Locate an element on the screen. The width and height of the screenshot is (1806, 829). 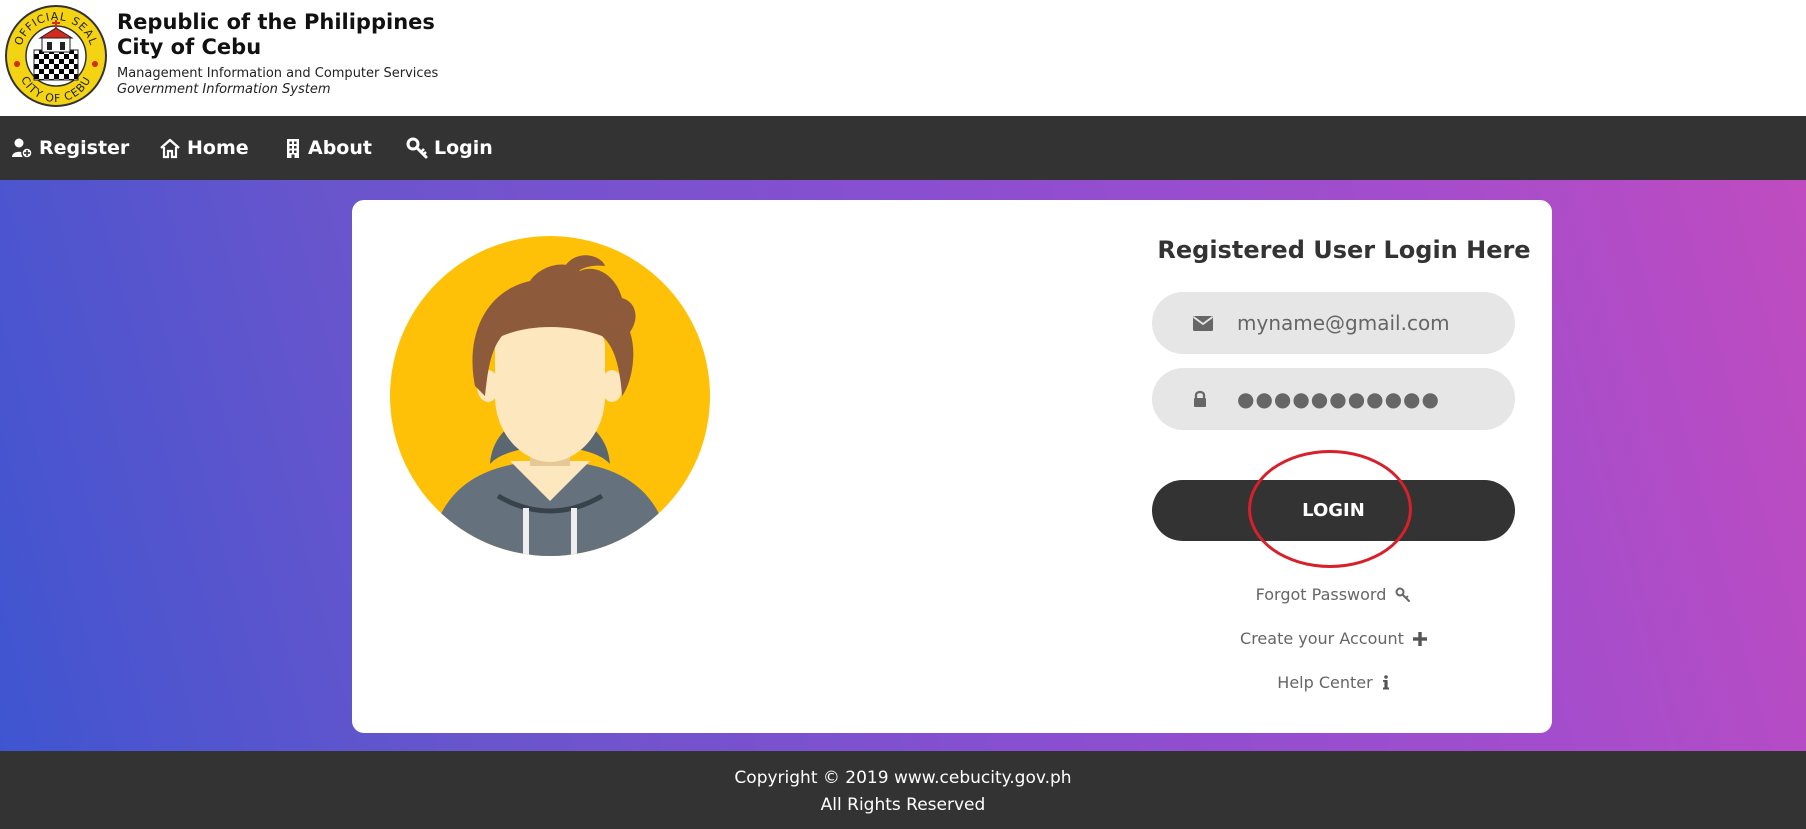
help-center-link: Help Center is located at coordinates (1333, 682).